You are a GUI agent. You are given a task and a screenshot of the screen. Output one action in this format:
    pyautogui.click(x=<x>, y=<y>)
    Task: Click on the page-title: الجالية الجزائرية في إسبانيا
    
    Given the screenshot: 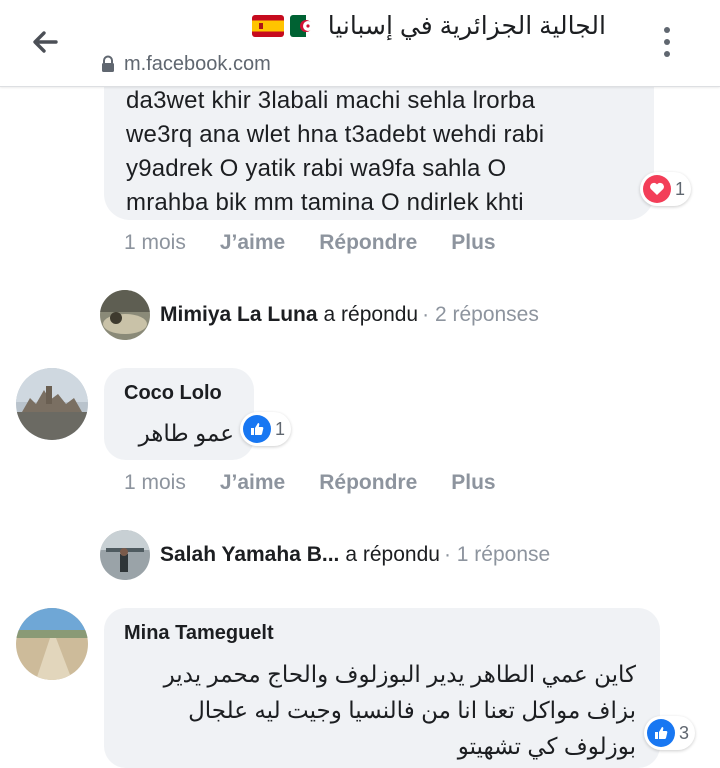 What is the action you would take?
    pyautogui.click(x=466, y=26)
    